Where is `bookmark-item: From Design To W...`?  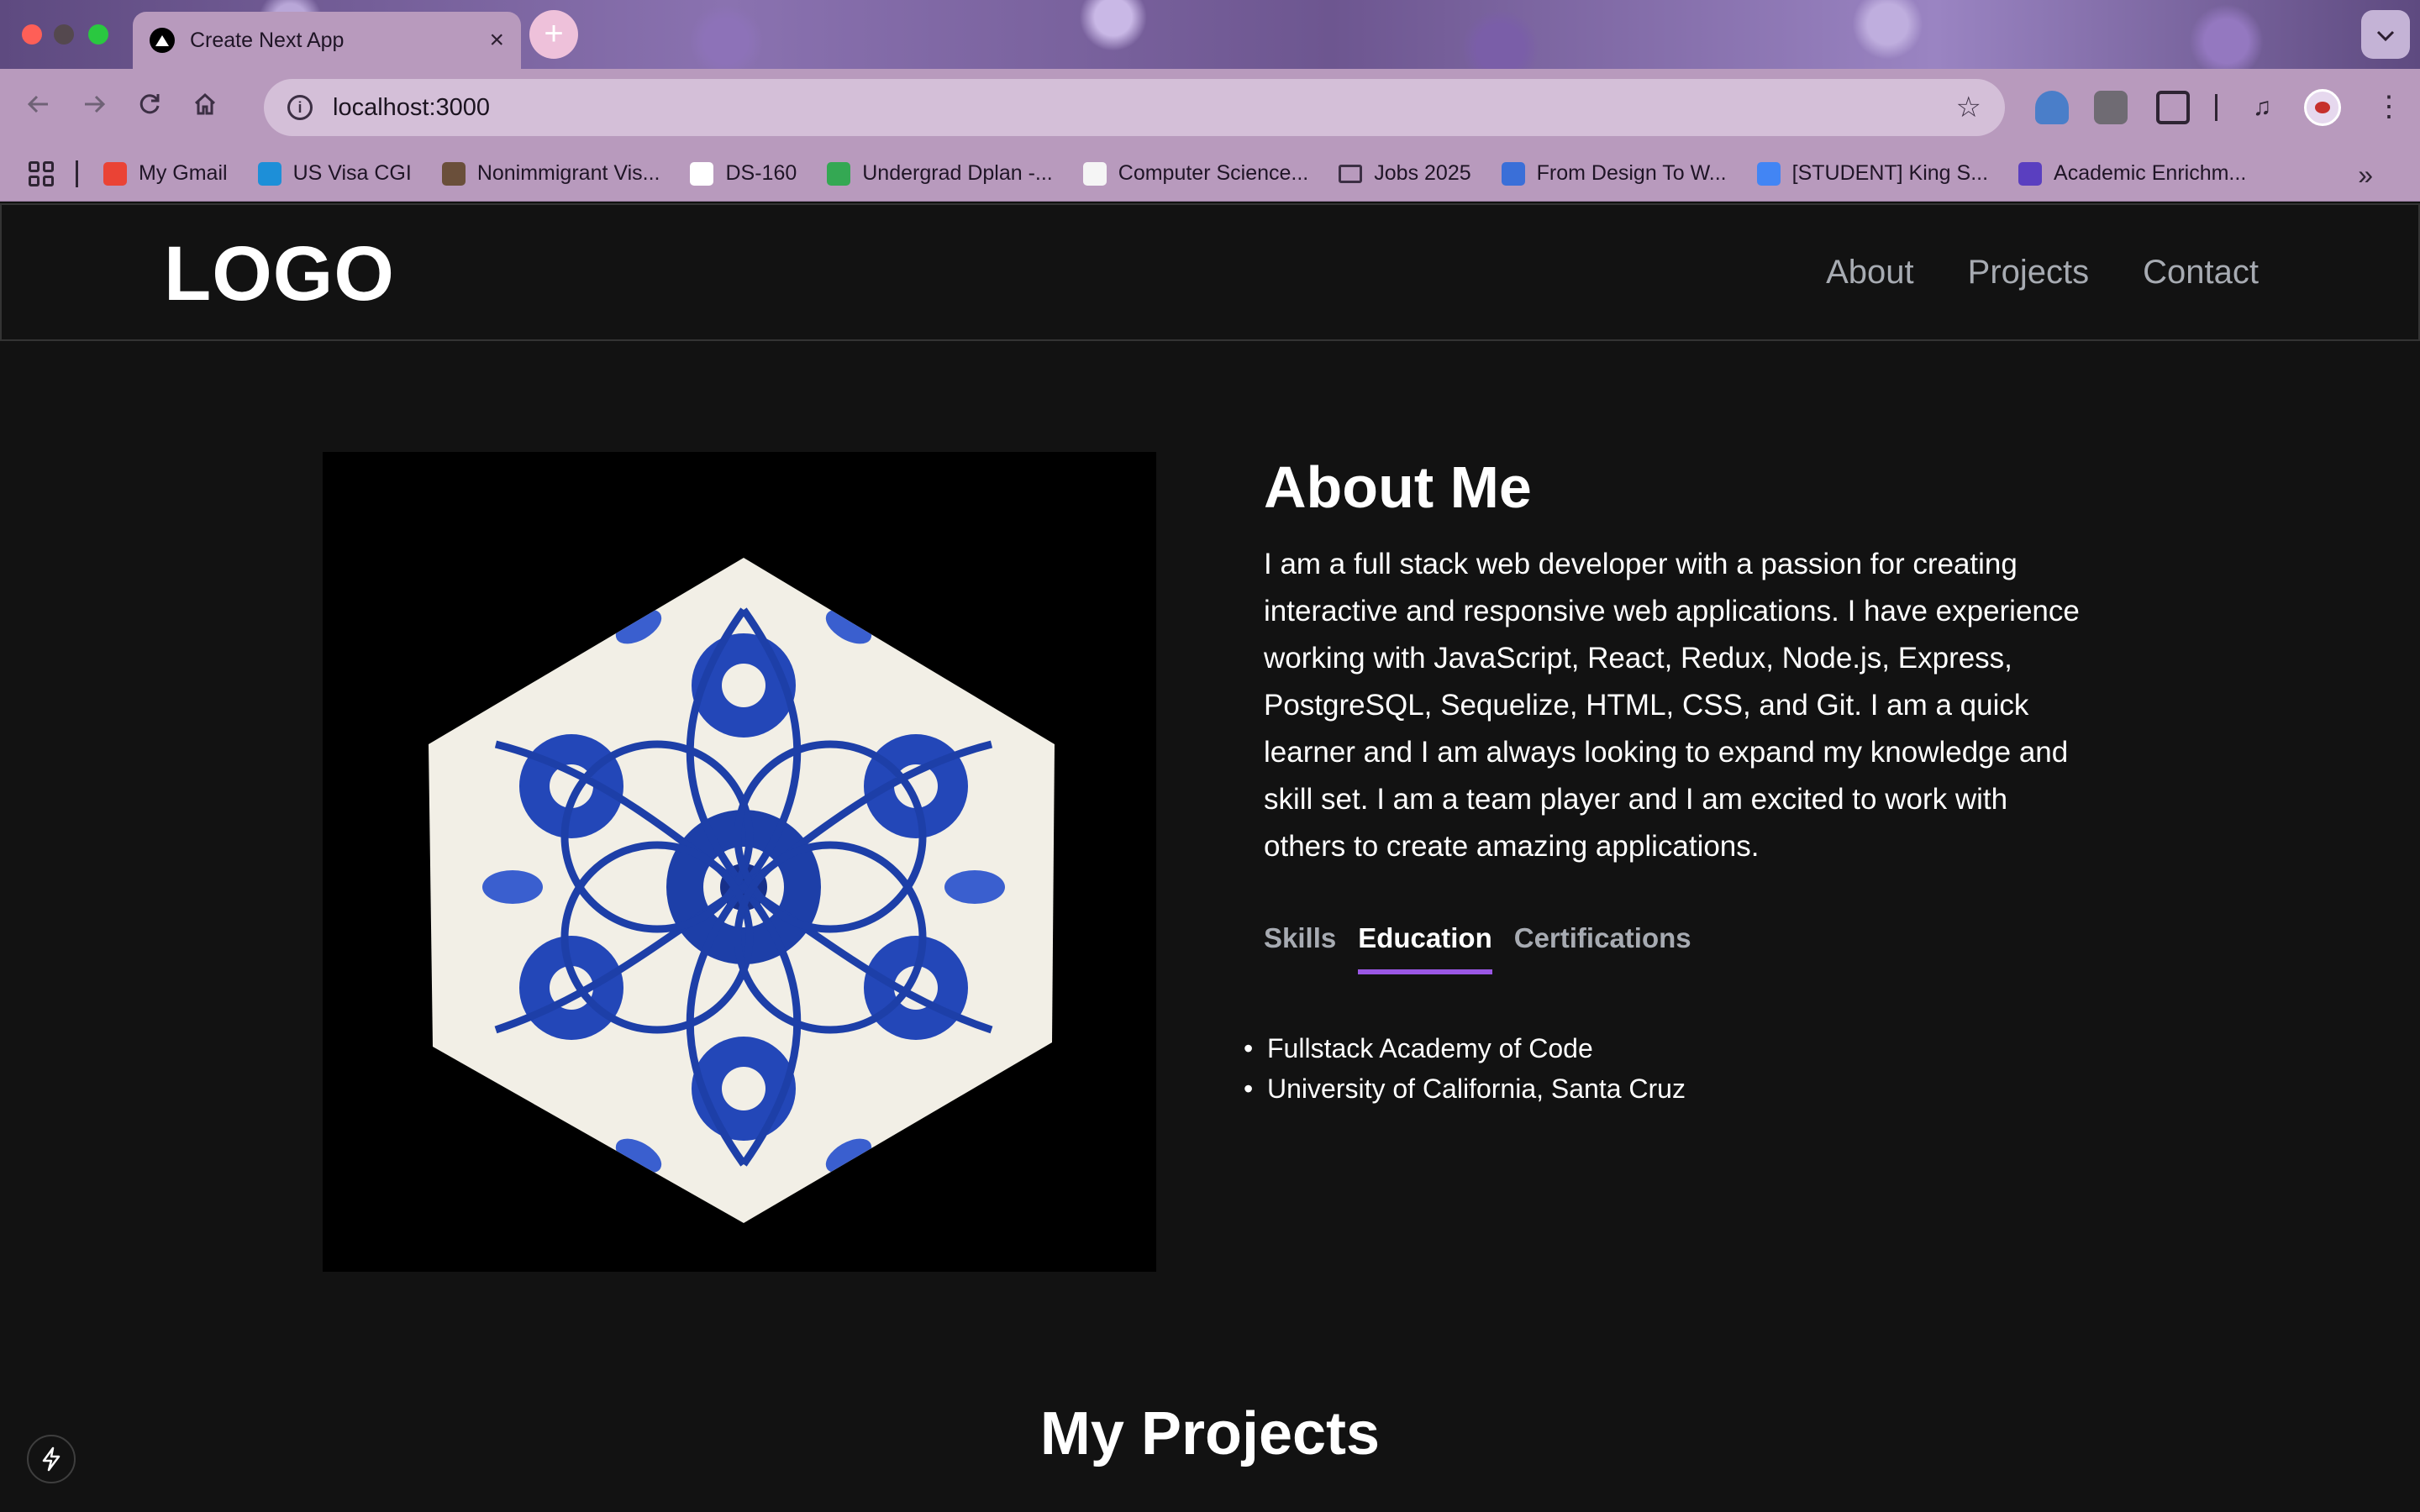
bookmark-item: From Design To W... is located at coordinates (1614, 173).